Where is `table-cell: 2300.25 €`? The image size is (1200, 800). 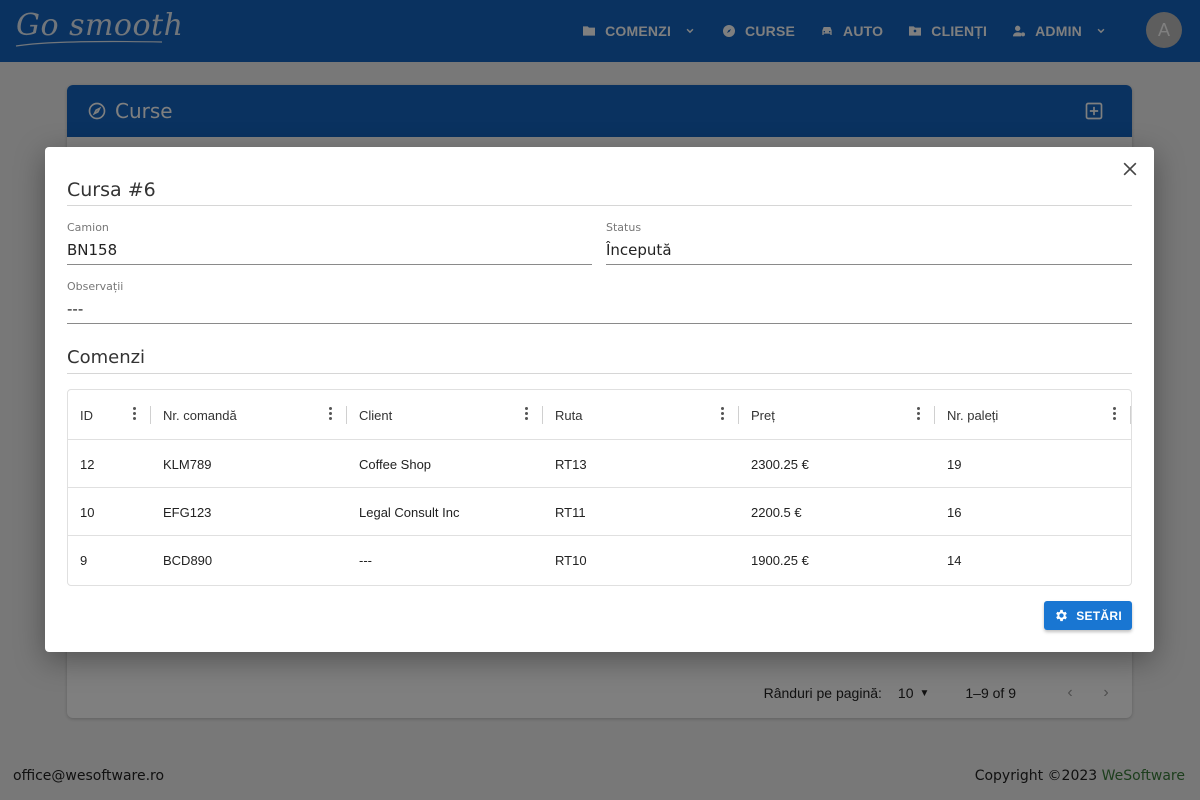 table-cell: 2300.25 € is located at coordinates (780, 464).